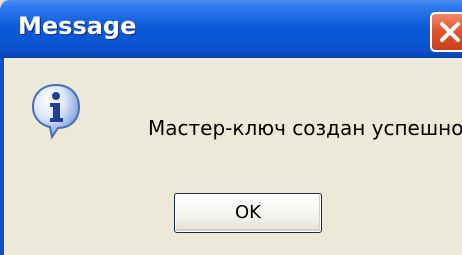  I want to click on ok-button: OK, so click(248, 213).